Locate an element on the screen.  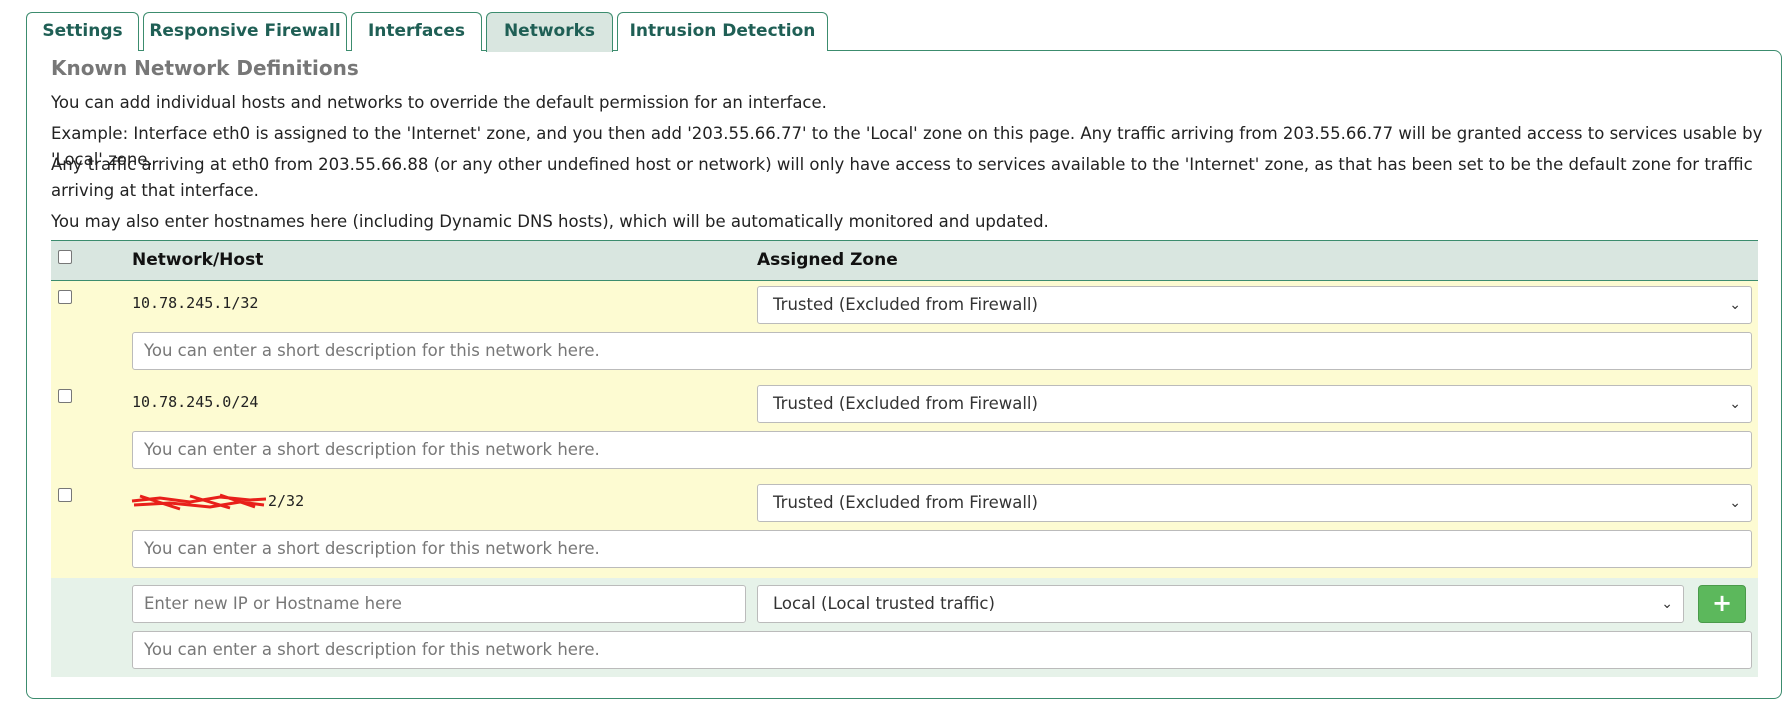
select-all-checkbox is located at coordinates (65, 257).